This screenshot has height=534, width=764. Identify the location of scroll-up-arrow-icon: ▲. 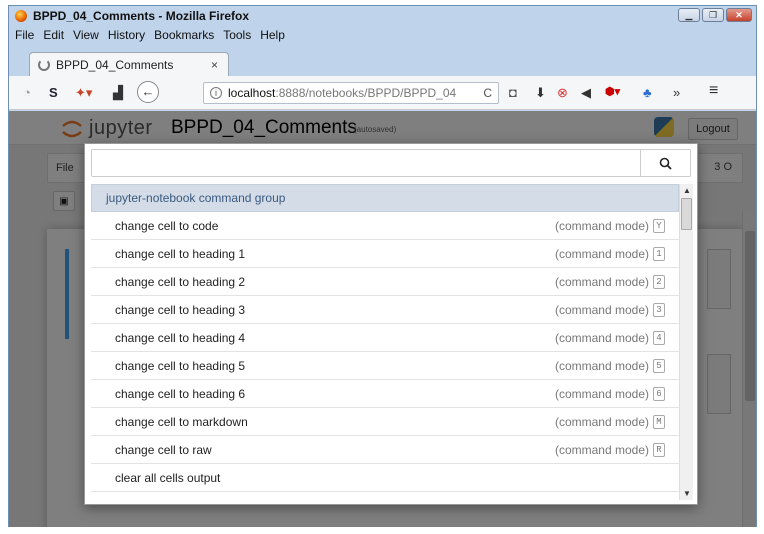
(687, 190).